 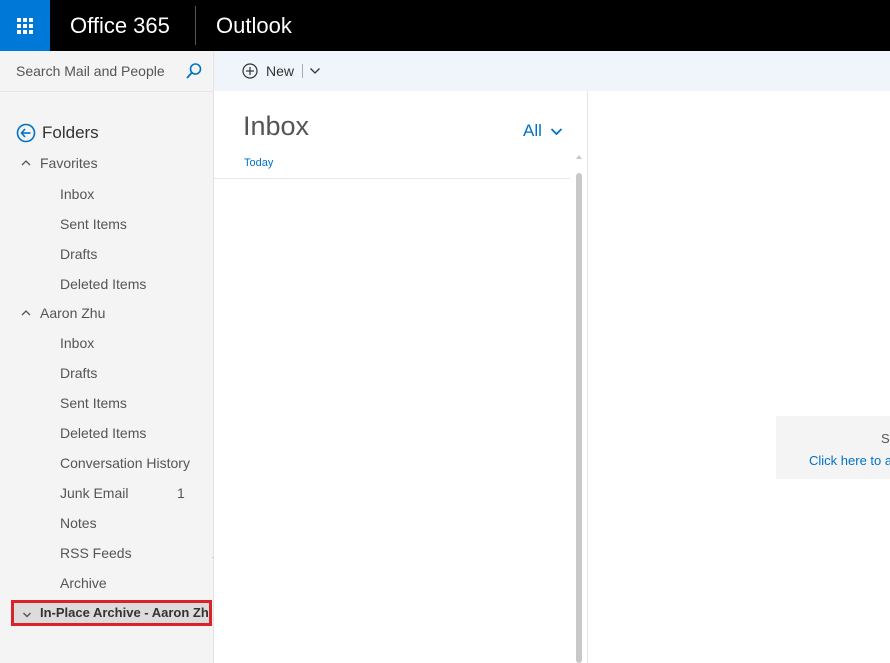 I want to click on waffle-icon, so click(x=25, y=25).